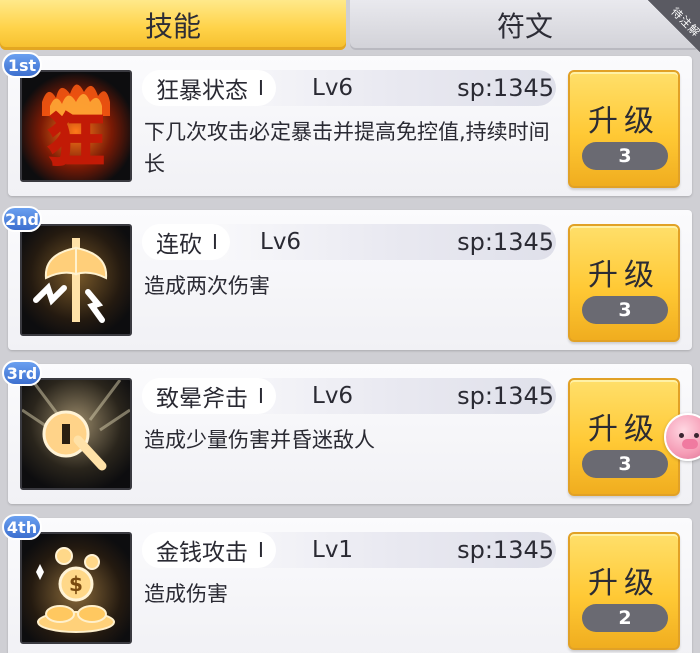 This screenshot has height=653, width=700. I want to click on tab-skills-label: 技能, so click(172, 26).